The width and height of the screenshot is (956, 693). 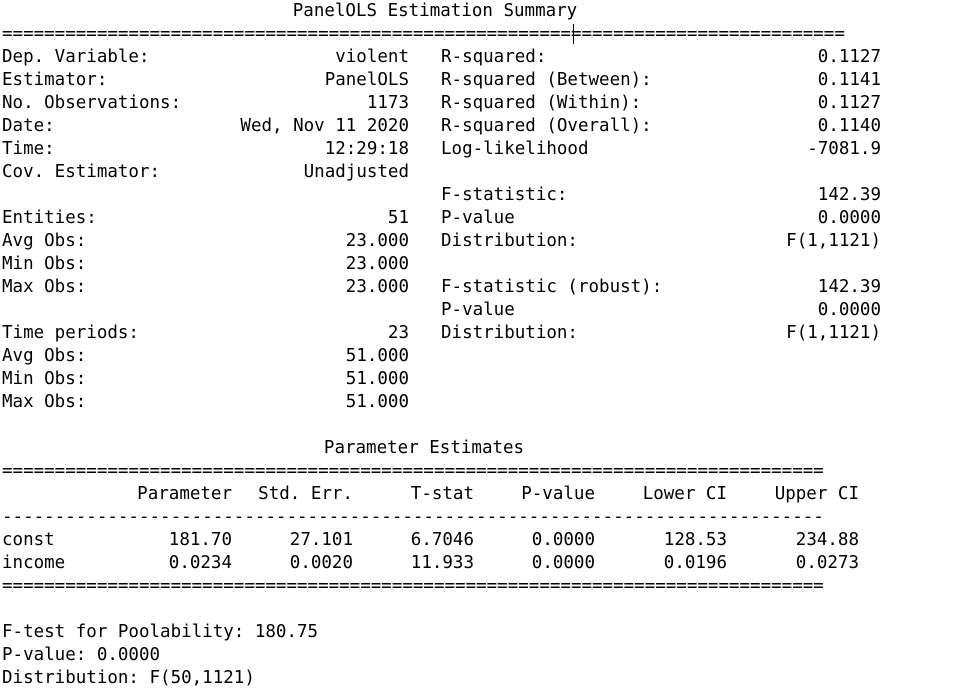 What do you see at coordinates (387, 103) in the screenshot?
I see `summary-left-value: 1173` at bounding box center [387, 103].